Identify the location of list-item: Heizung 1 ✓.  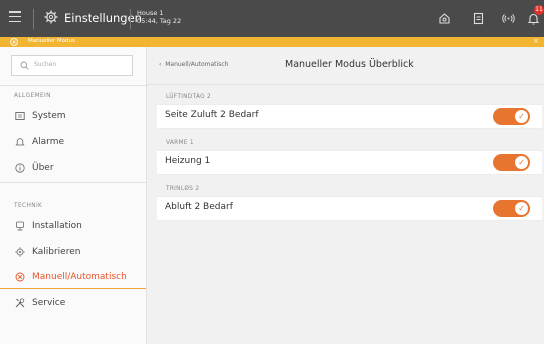
(349, 162).